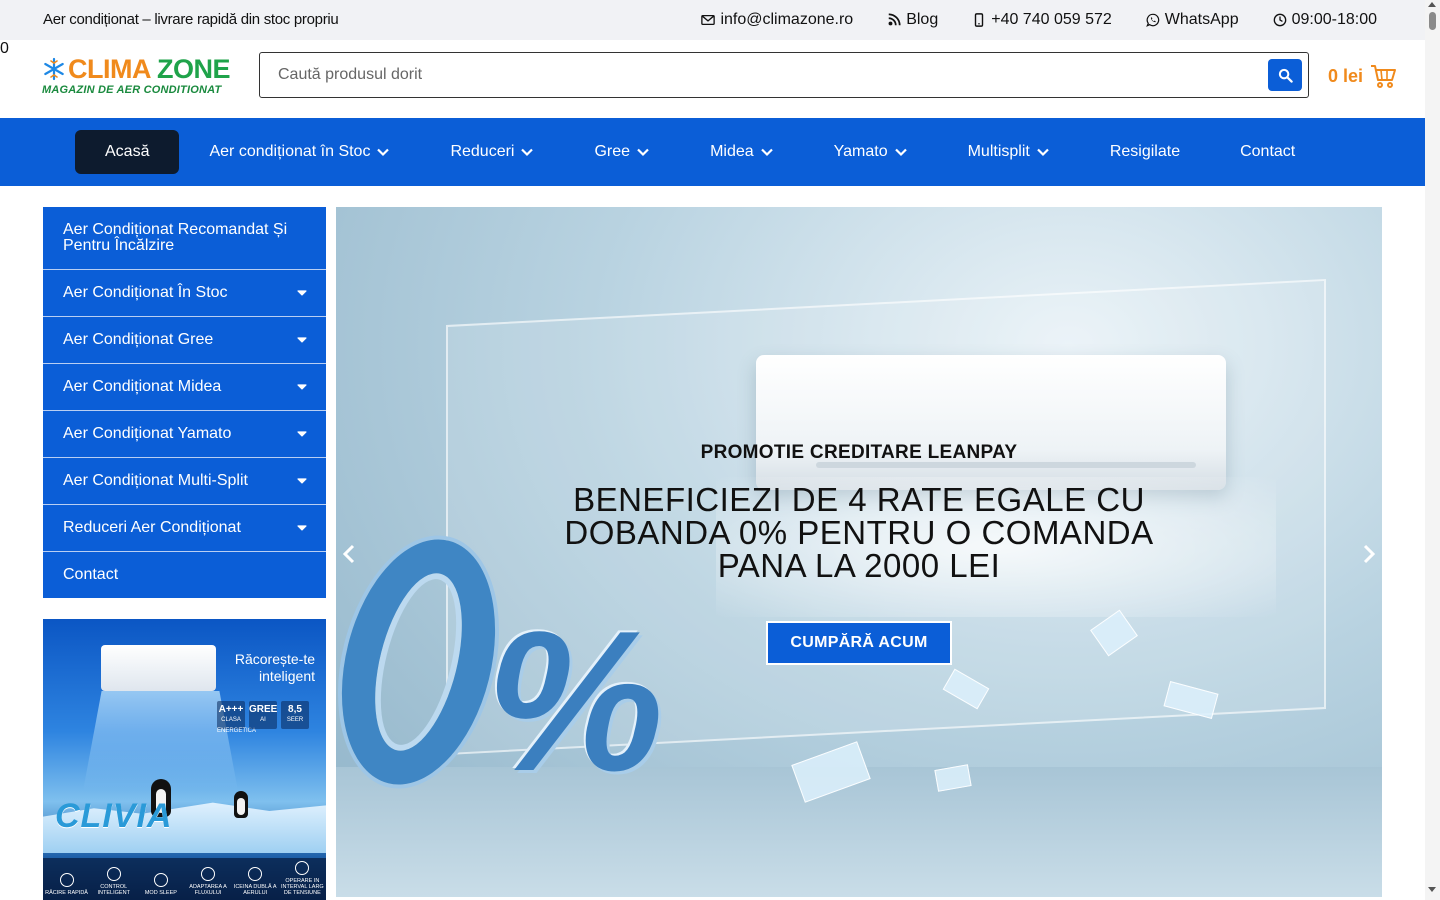  Describe the element at coordinates (263, 715) in the screenshot. I see `spec-badge: GREE AI` at that location.